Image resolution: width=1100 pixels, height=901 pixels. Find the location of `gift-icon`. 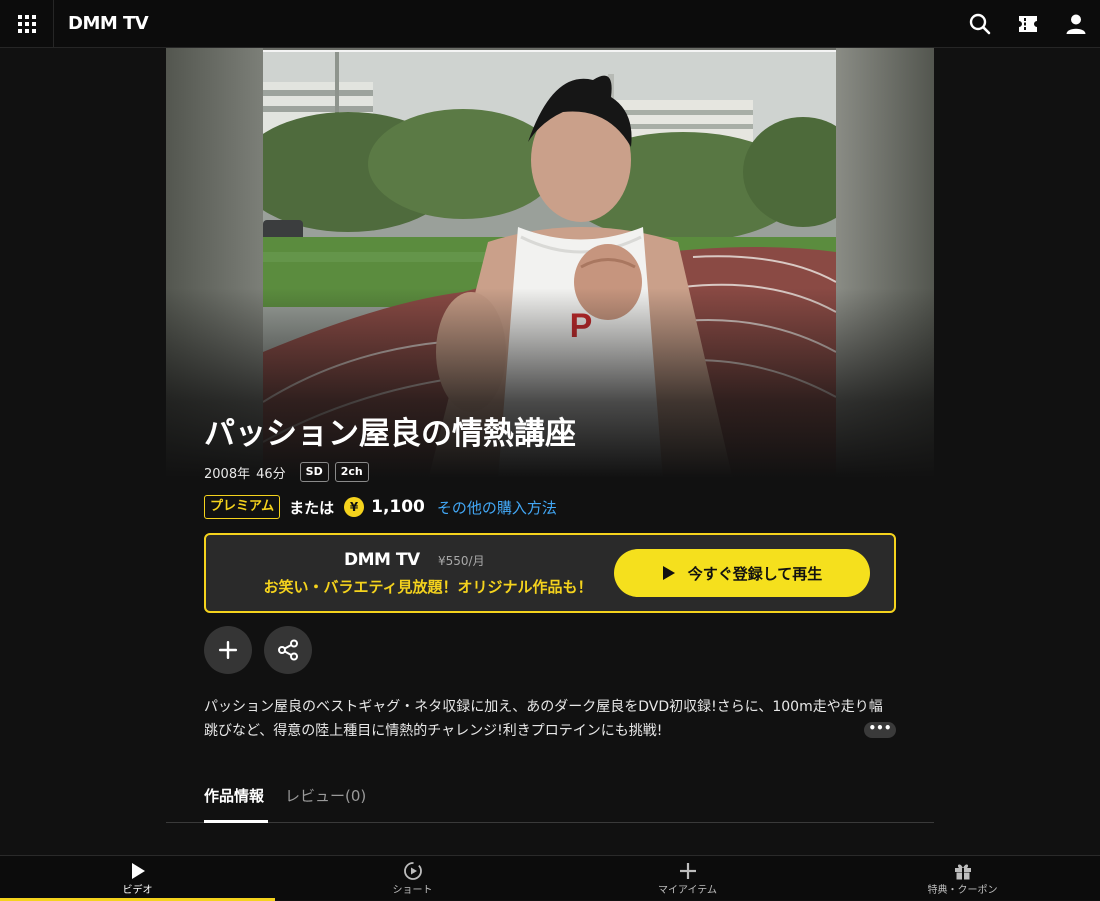

gift-icon is located at coordinates (963, 871).